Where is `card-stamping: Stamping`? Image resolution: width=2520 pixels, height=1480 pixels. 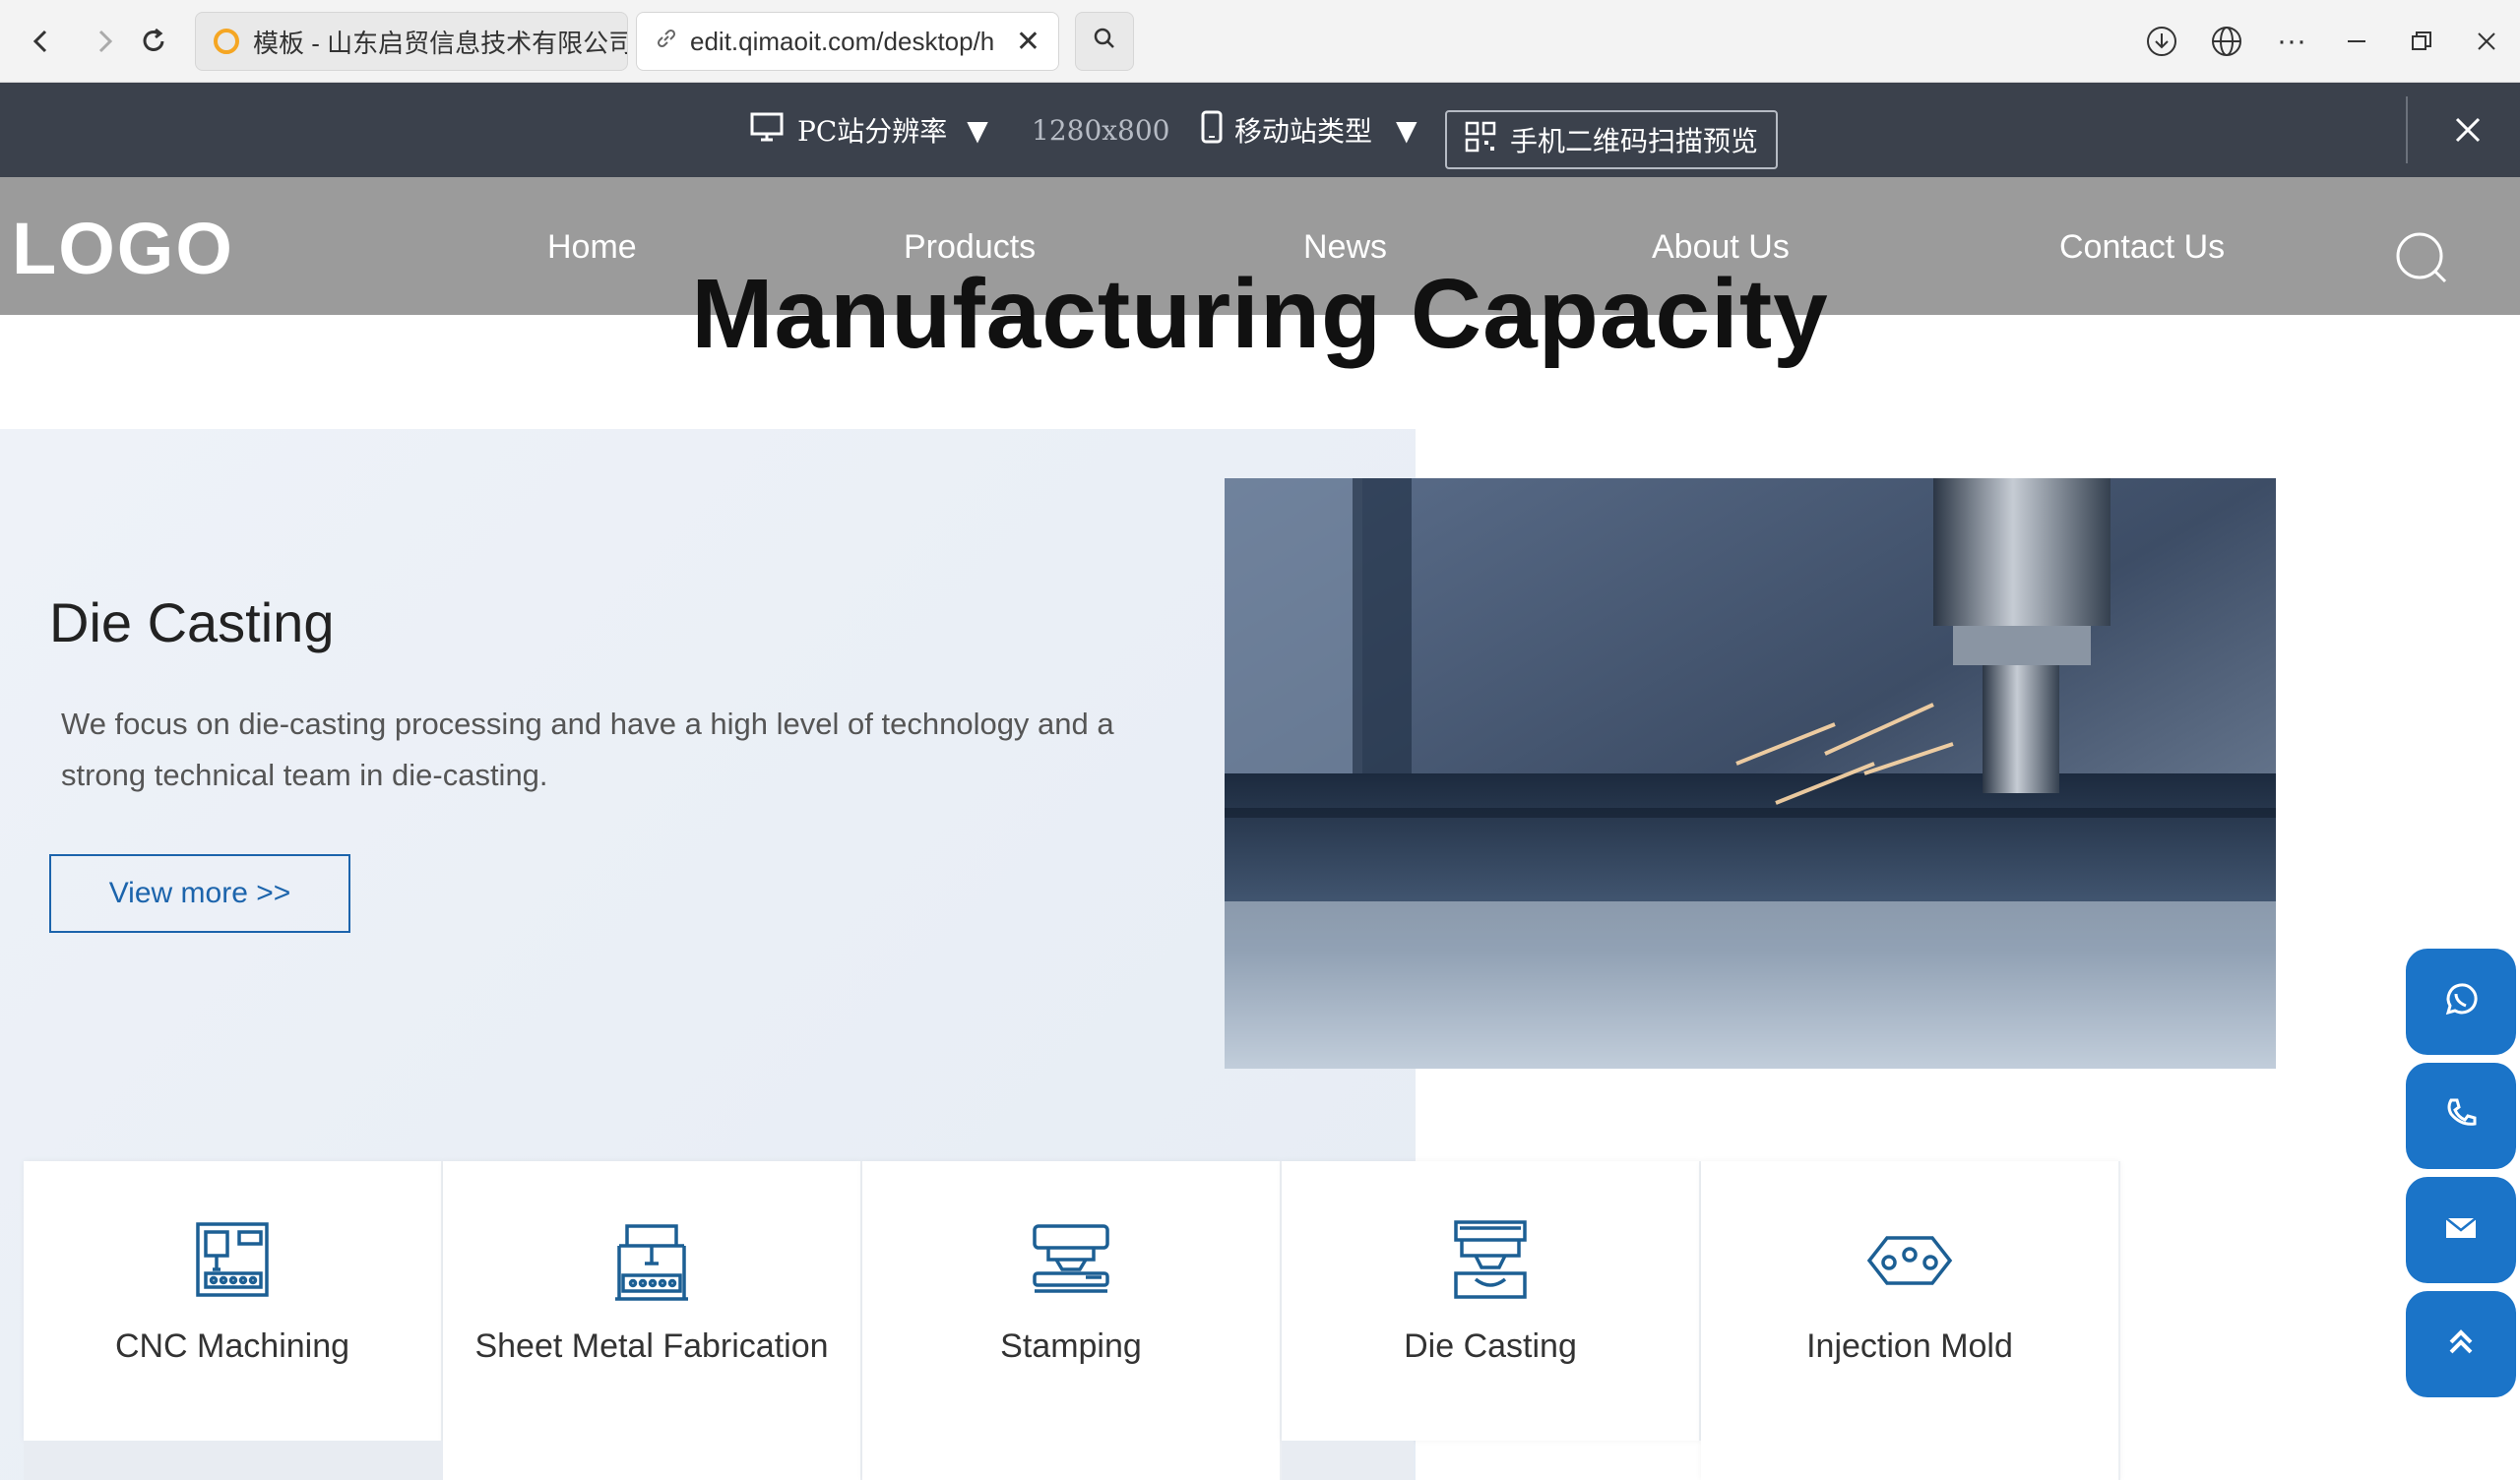 card-stamping: Stamping is located at coordinates (1072, 1321).